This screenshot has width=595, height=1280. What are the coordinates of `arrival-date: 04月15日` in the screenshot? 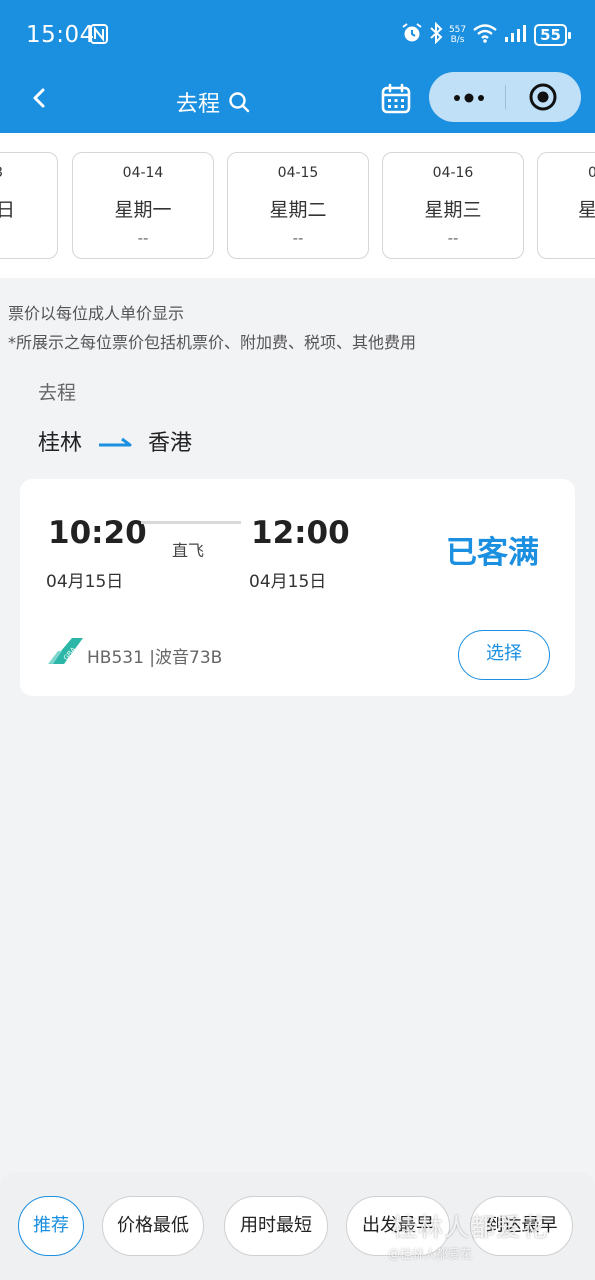 It's located at (288, 582).